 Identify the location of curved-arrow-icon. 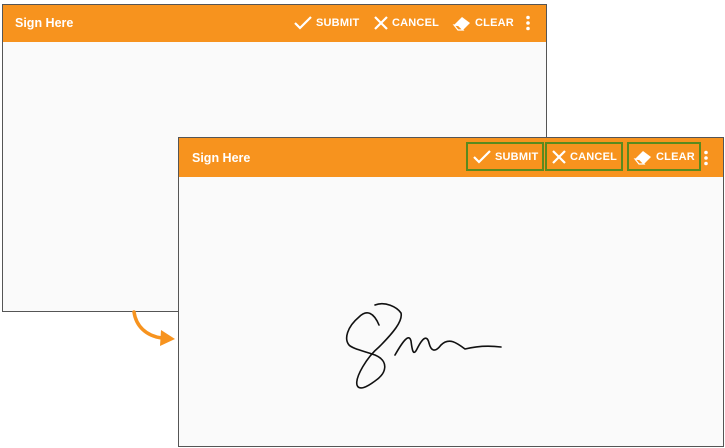
(153, 328).